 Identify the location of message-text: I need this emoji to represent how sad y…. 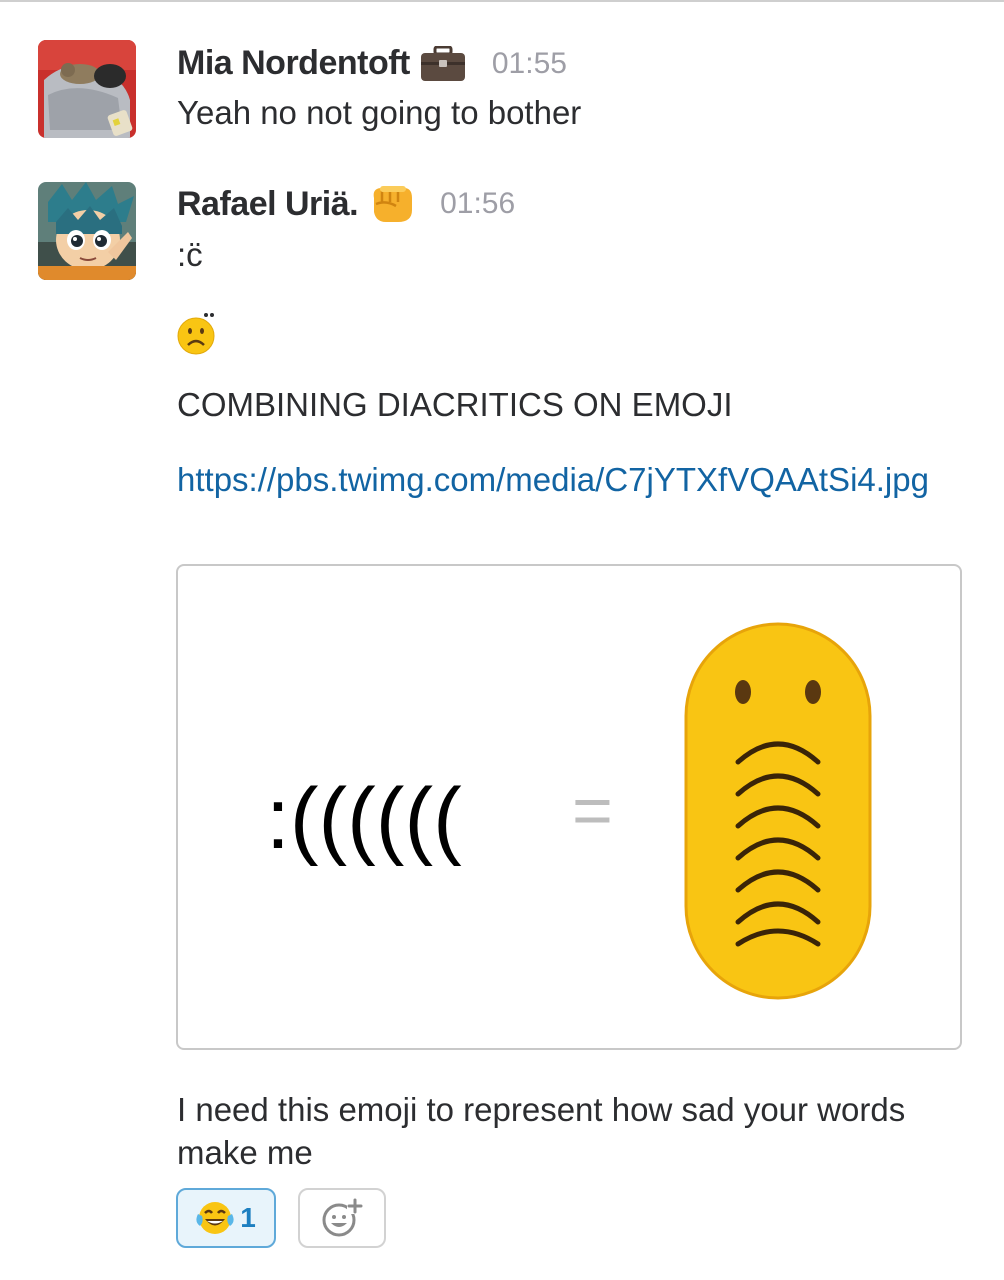
(541, 1131).